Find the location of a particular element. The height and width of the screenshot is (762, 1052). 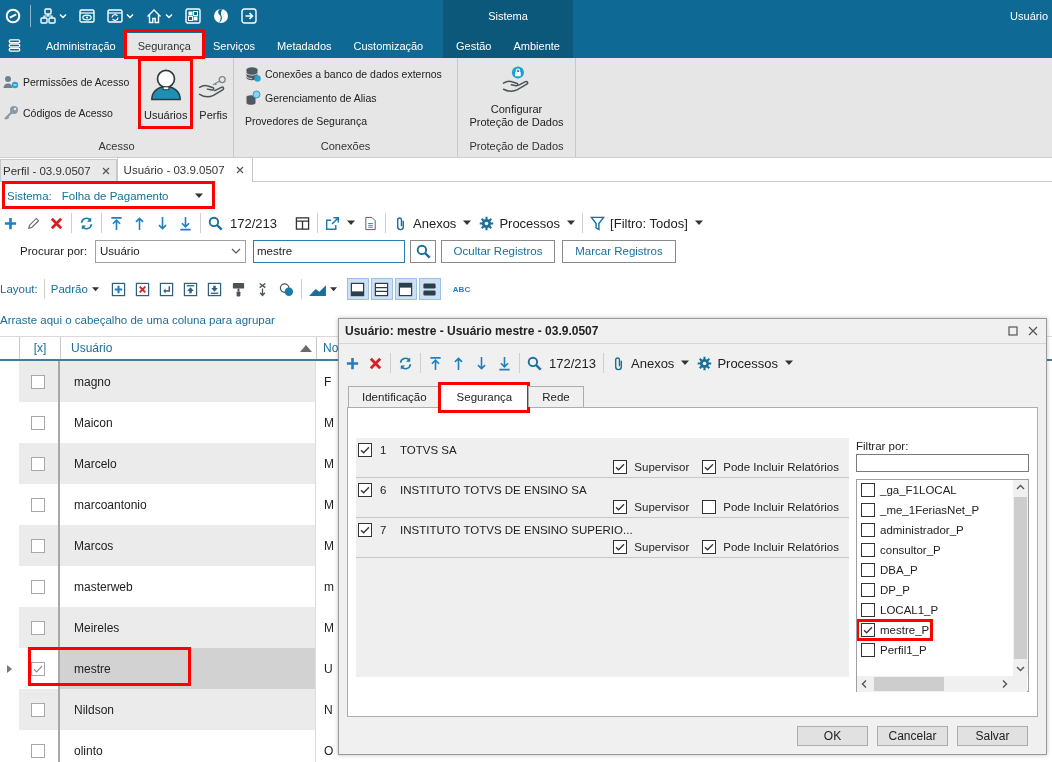

ribbon-item: Gerenciamento de Alias is located at coordinates (309, 97).